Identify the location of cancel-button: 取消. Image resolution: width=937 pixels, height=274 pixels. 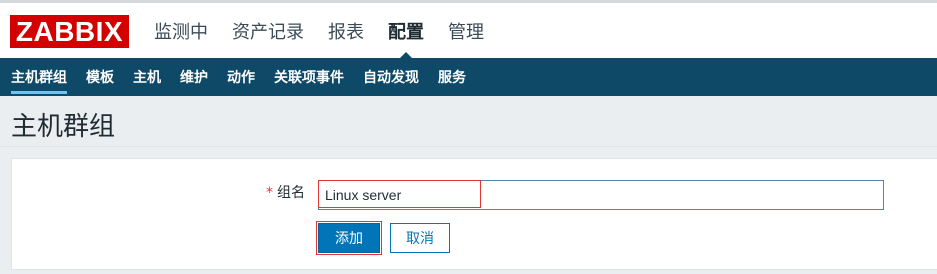
(420, 238).